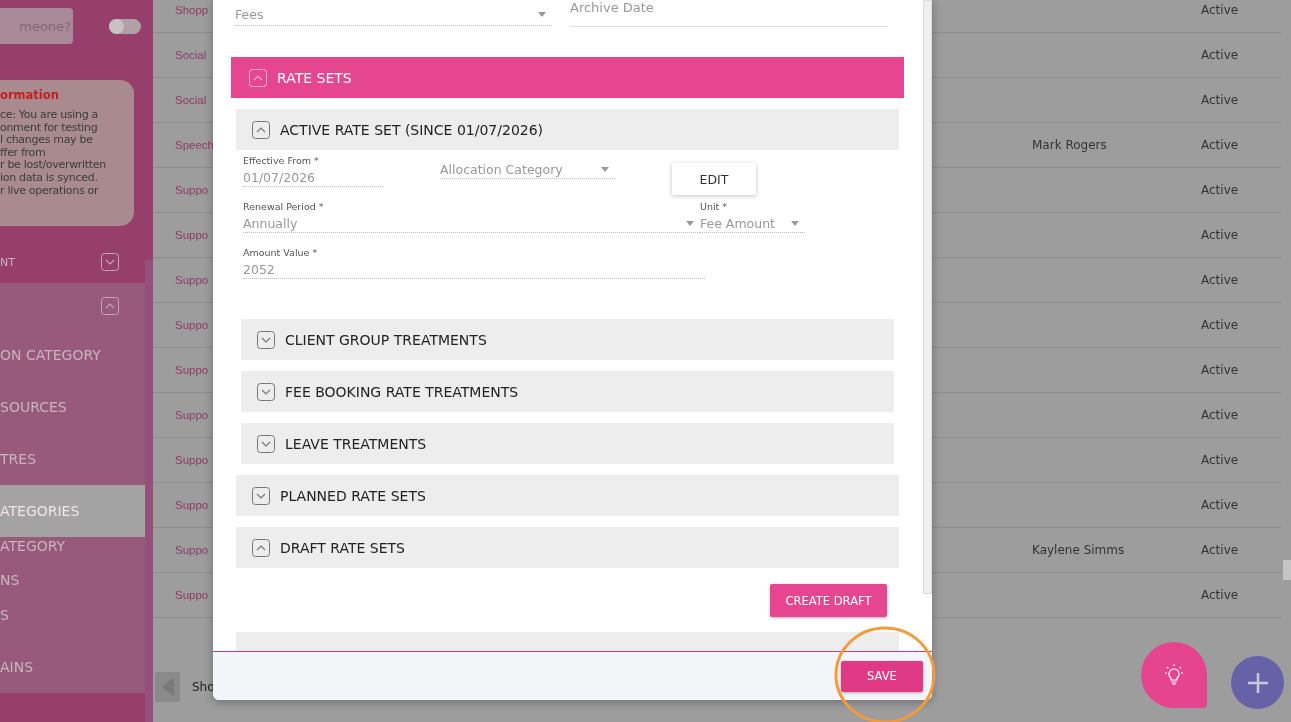  What do you see at coordinates (203, 687) in the screenshot?
I see `show-label: Sho` at bounding box center [203, 687].